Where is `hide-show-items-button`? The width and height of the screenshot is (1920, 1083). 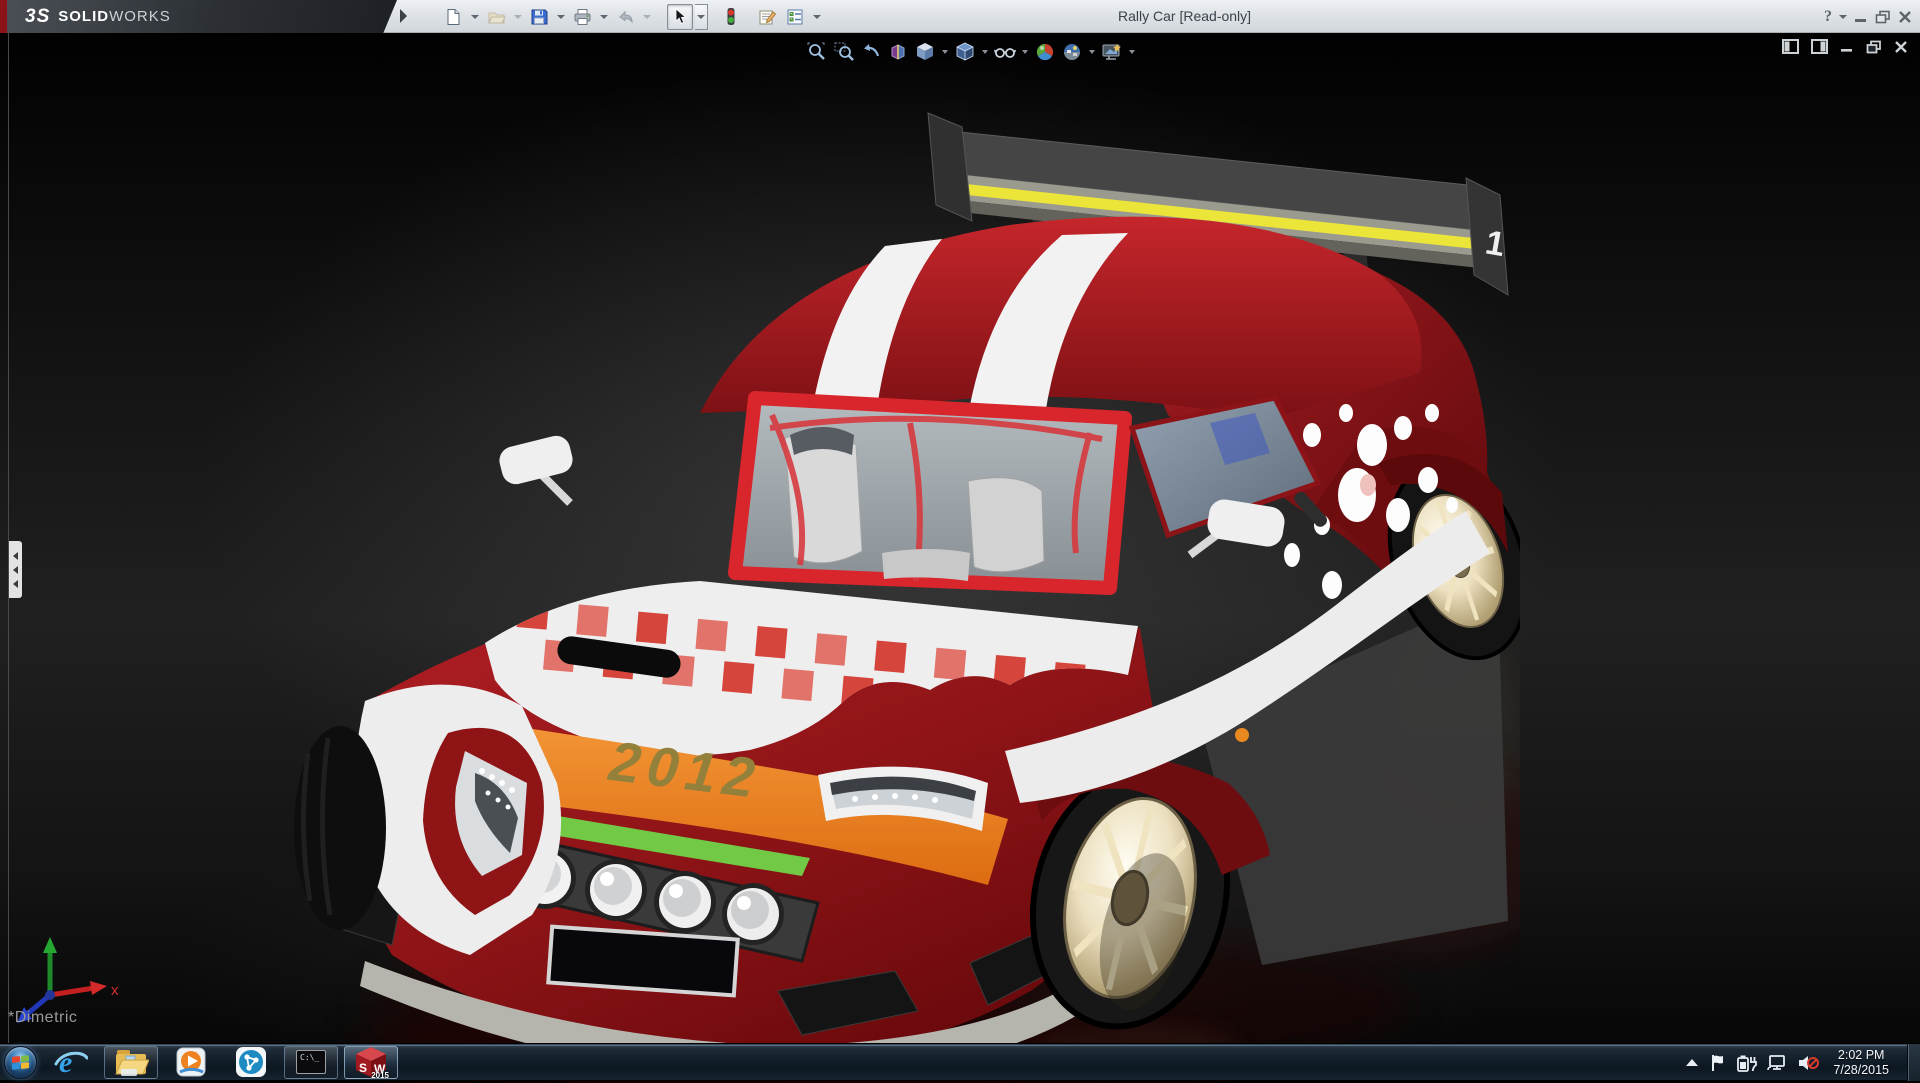 hide-show-items-button is located at coordinates (1005, 52).